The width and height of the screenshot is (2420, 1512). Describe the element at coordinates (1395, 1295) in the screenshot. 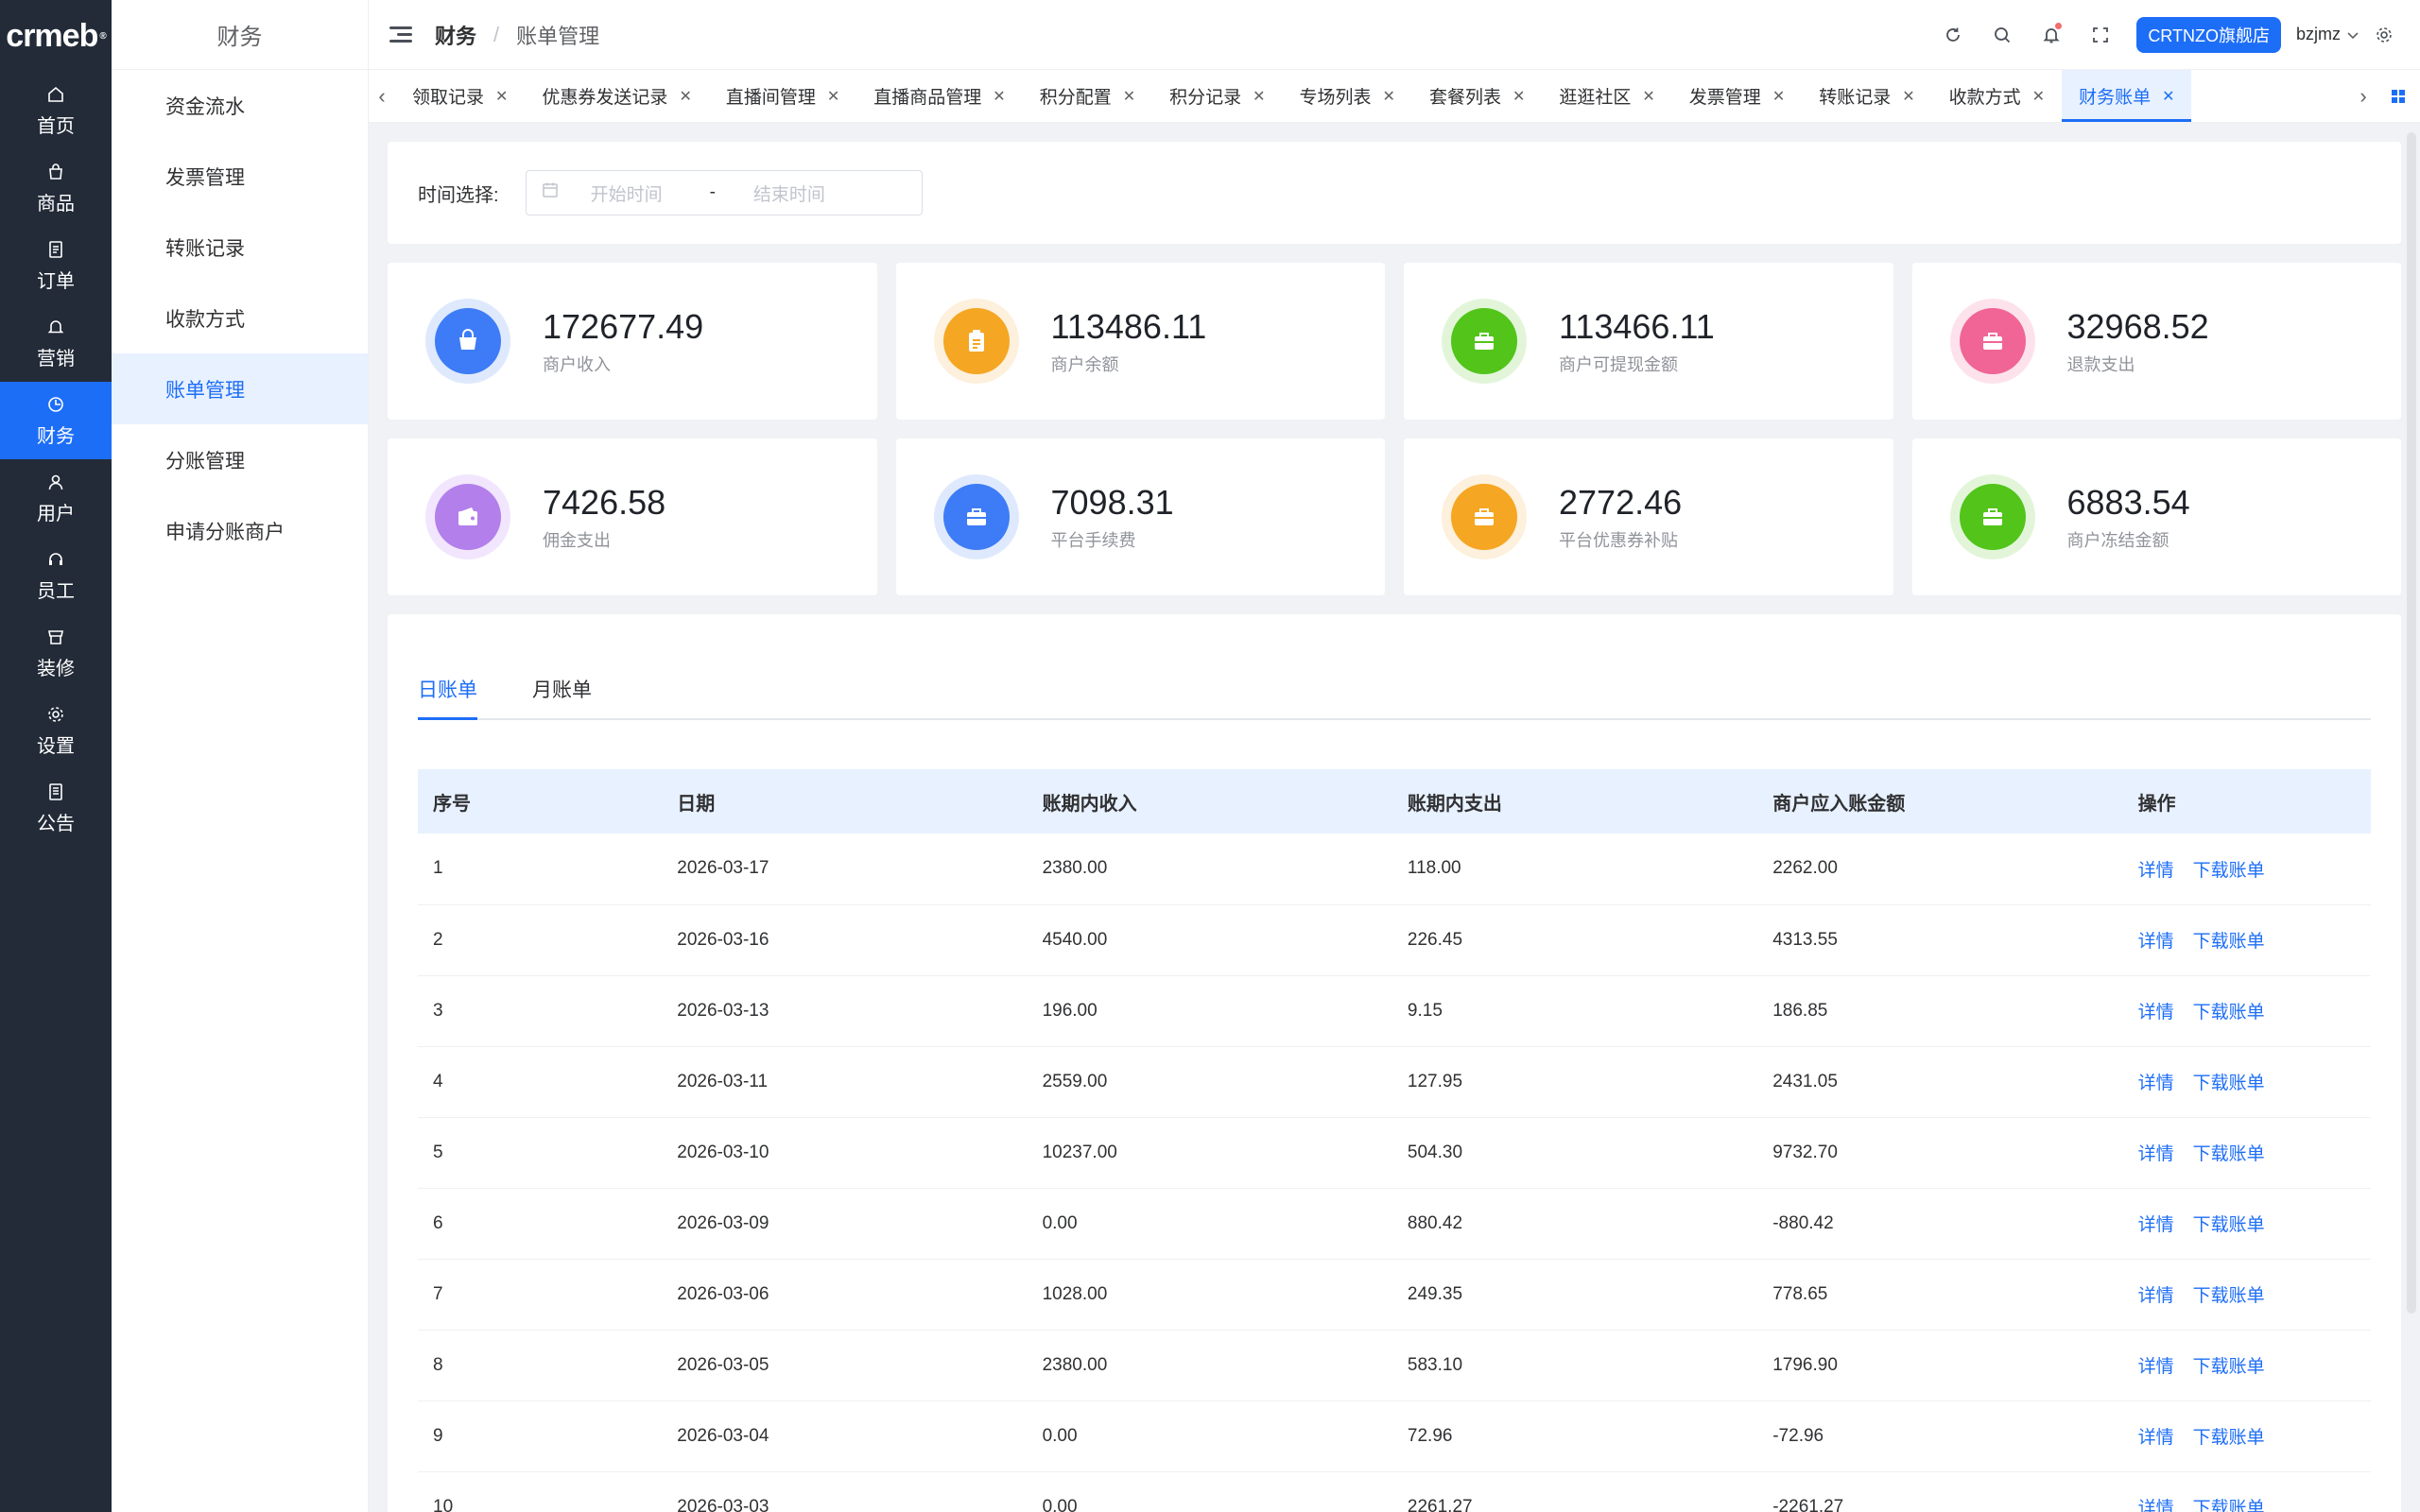

I see `table-row: 7 2026-03-06 1028.00 249.35 778.65 详情 下载账单` at that location.